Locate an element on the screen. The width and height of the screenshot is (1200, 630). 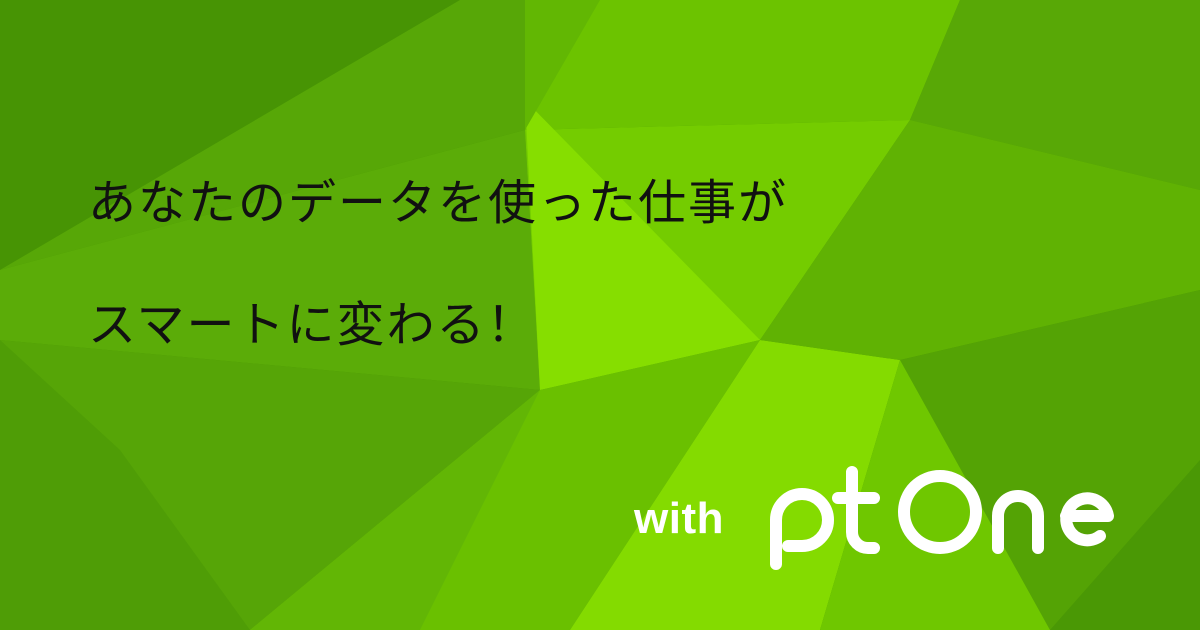
brand-with-text: with is located at coordinates (679, 518).